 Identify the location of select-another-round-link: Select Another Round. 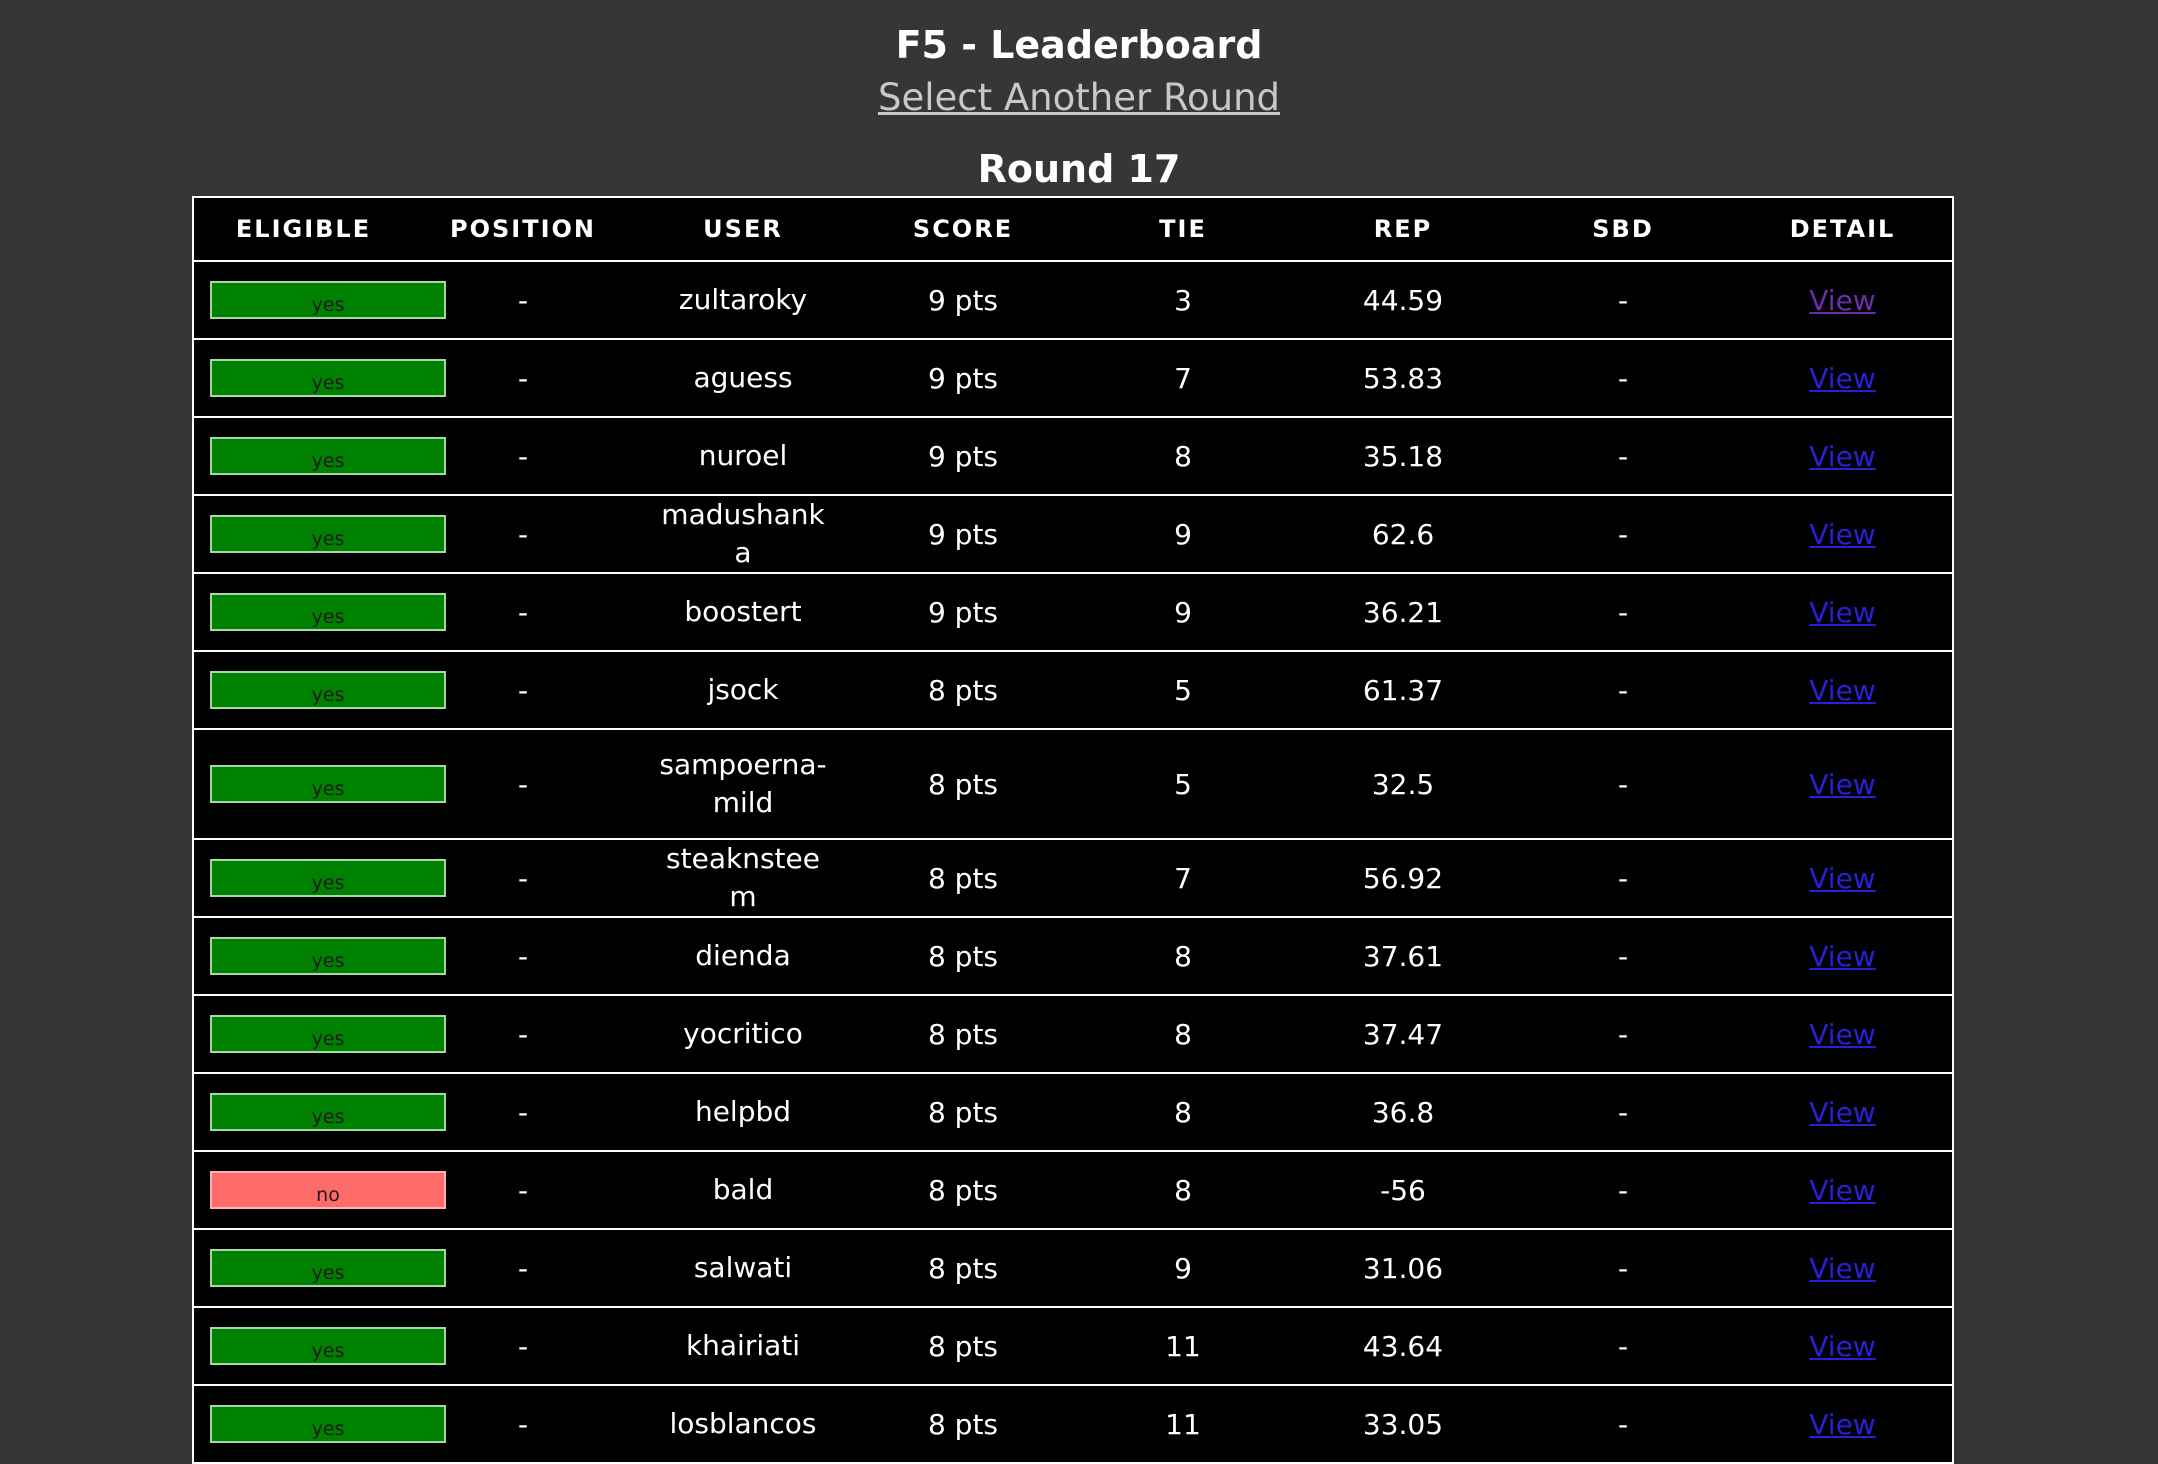
(1079, 98).